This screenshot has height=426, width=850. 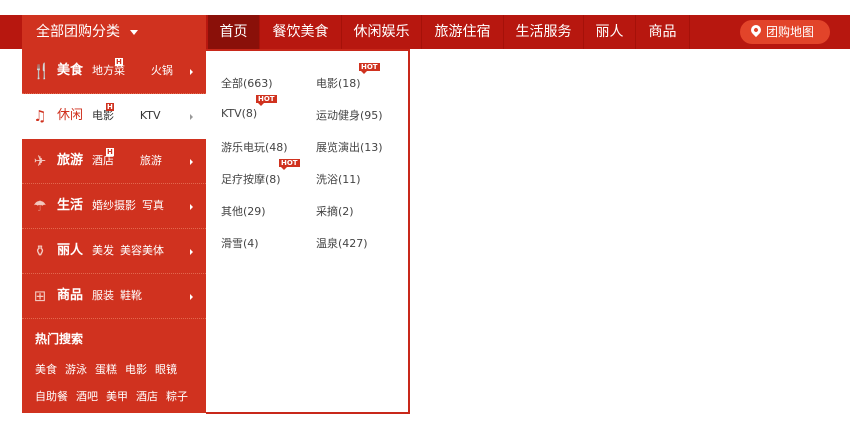 I want to click on category-food: 🍴 美食 地方菜H火锅, so click(x=114, y=71).